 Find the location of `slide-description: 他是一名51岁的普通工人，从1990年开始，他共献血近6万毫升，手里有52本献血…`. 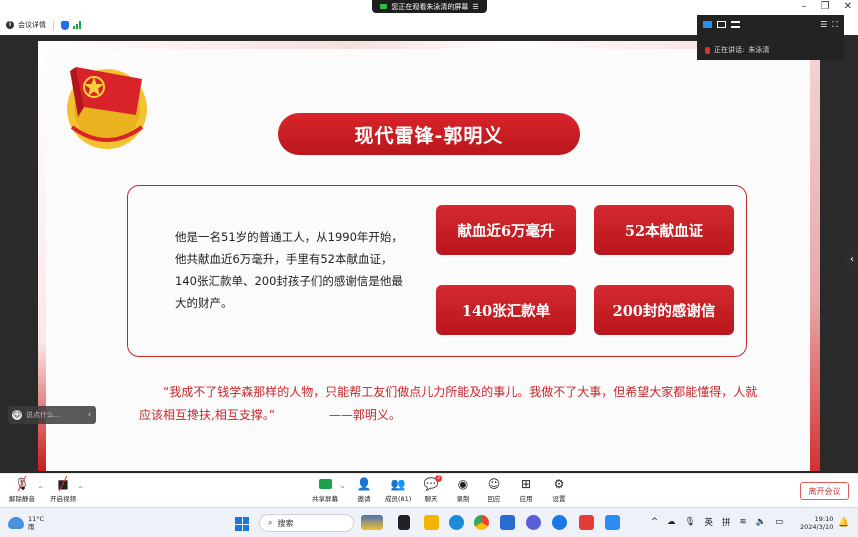

slide-description: 他是一名51岁的普通工人，从1990年开始，他共献血近6万毫升，手里有52本献血… is located at coordinates (289, 270).